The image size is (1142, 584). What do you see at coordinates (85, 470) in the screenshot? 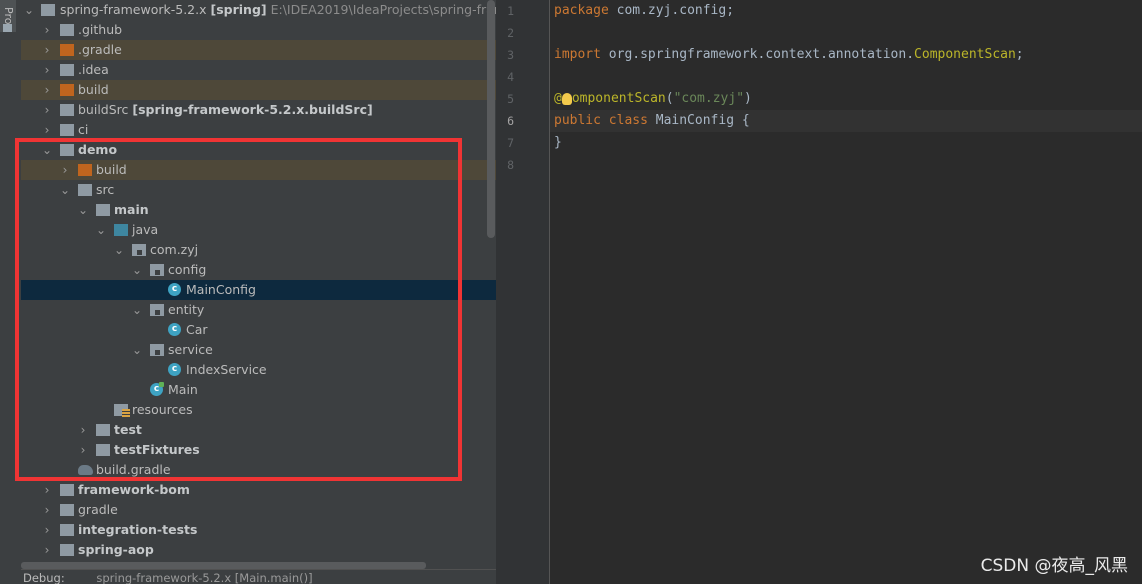
I see `gradle-elephant-icon` at bounding box center [85, 470].